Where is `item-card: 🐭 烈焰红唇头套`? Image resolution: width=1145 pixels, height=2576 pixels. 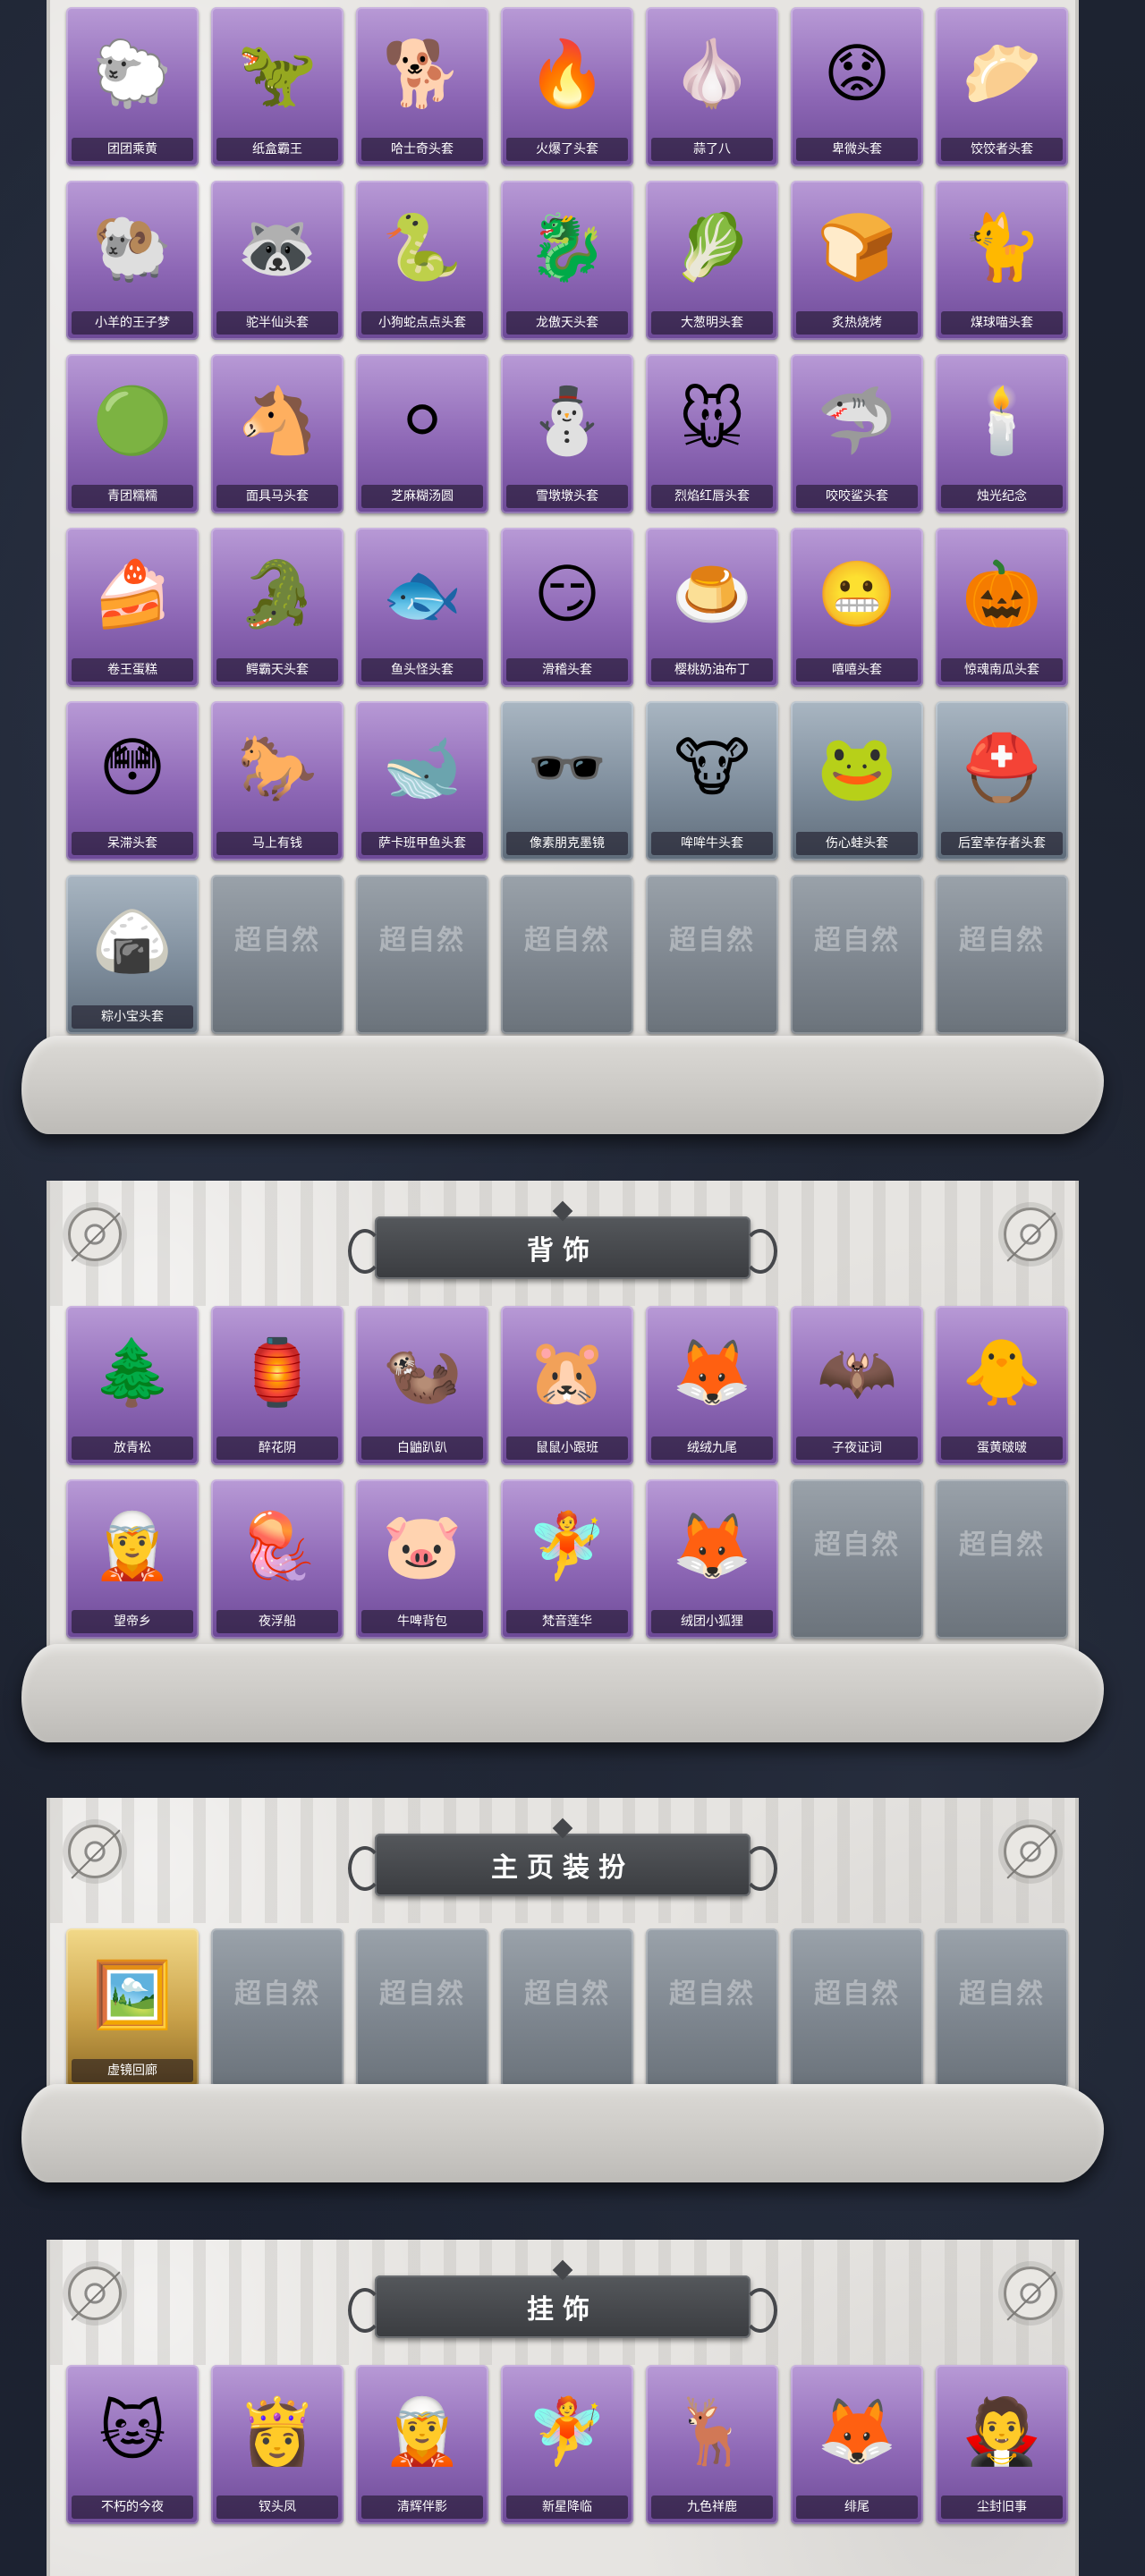
item-card: 🐭 烈焰红唇头套 is located at coordinates (712, 433).